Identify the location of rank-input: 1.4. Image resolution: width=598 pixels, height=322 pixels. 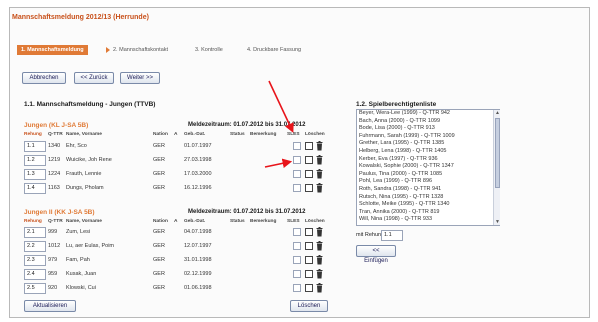
(35, 188).